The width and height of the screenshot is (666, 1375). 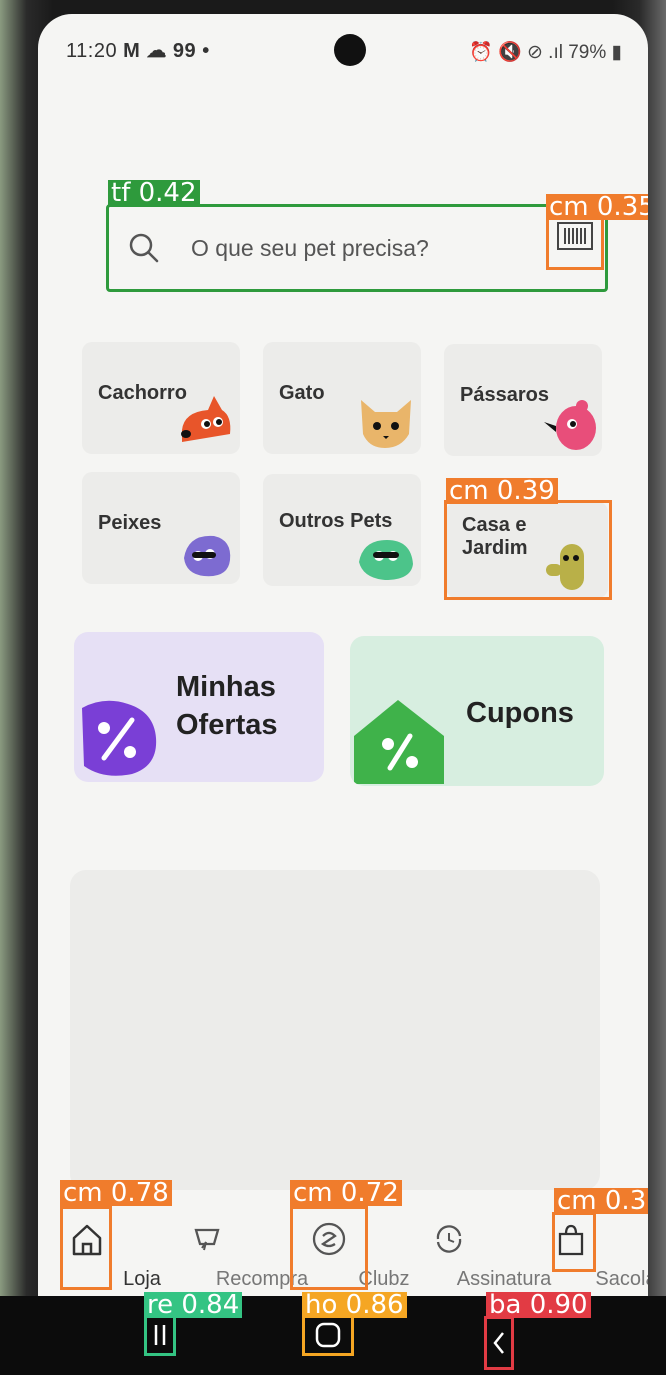 I want to click on back-icon, so click(x=498, y=1343).